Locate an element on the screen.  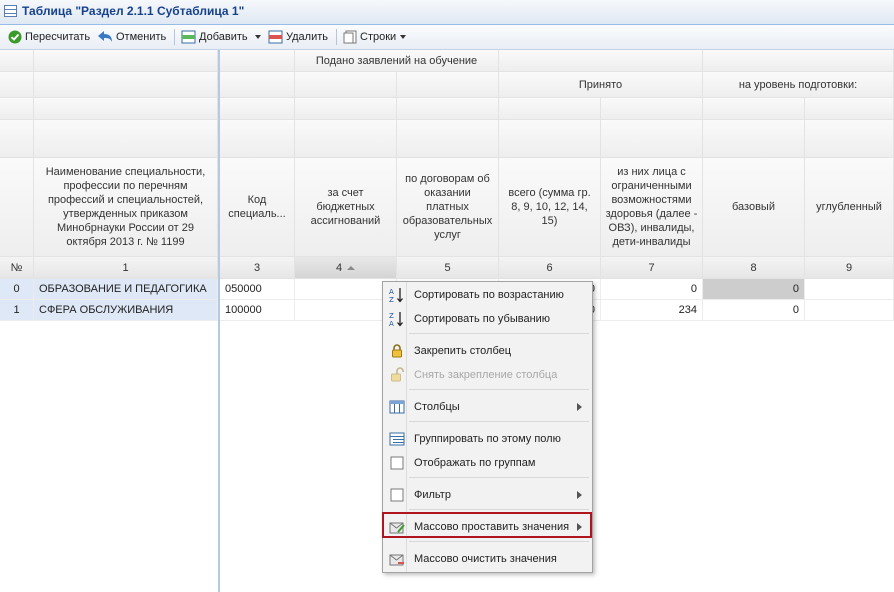
row-code: 050000 is located at coordinates (257, 289).